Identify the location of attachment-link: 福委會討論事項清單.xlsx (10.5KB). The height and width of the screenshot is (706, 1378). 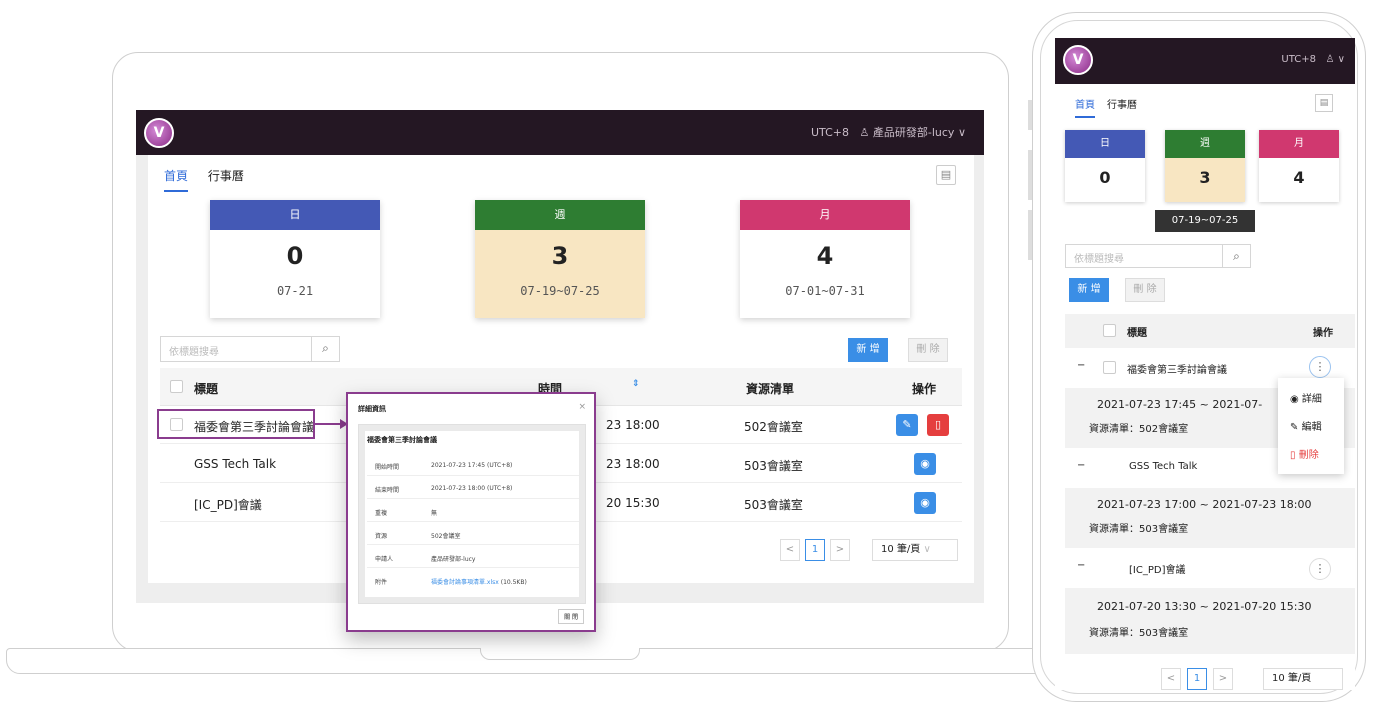
(479, 581).